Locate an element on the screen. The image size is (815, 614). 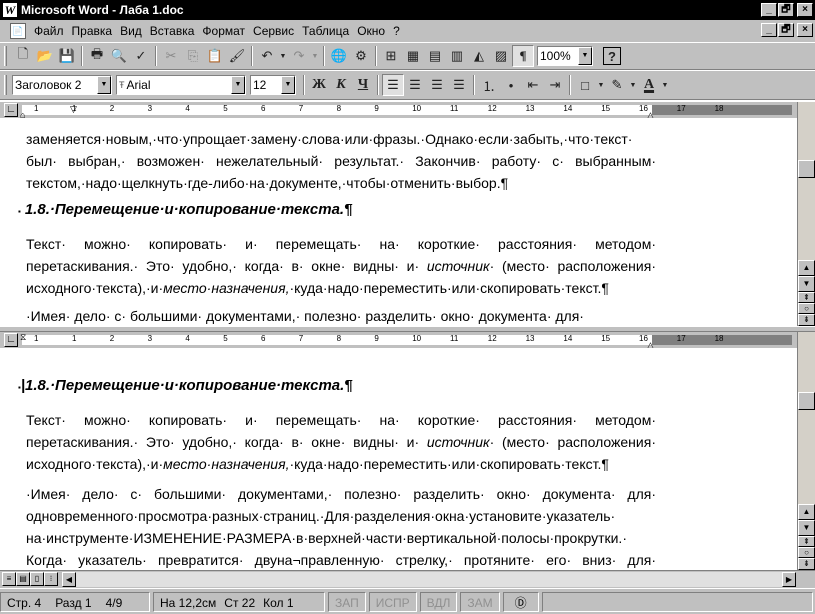
cut-icon: ✂ is located at coordinates (171, 56).